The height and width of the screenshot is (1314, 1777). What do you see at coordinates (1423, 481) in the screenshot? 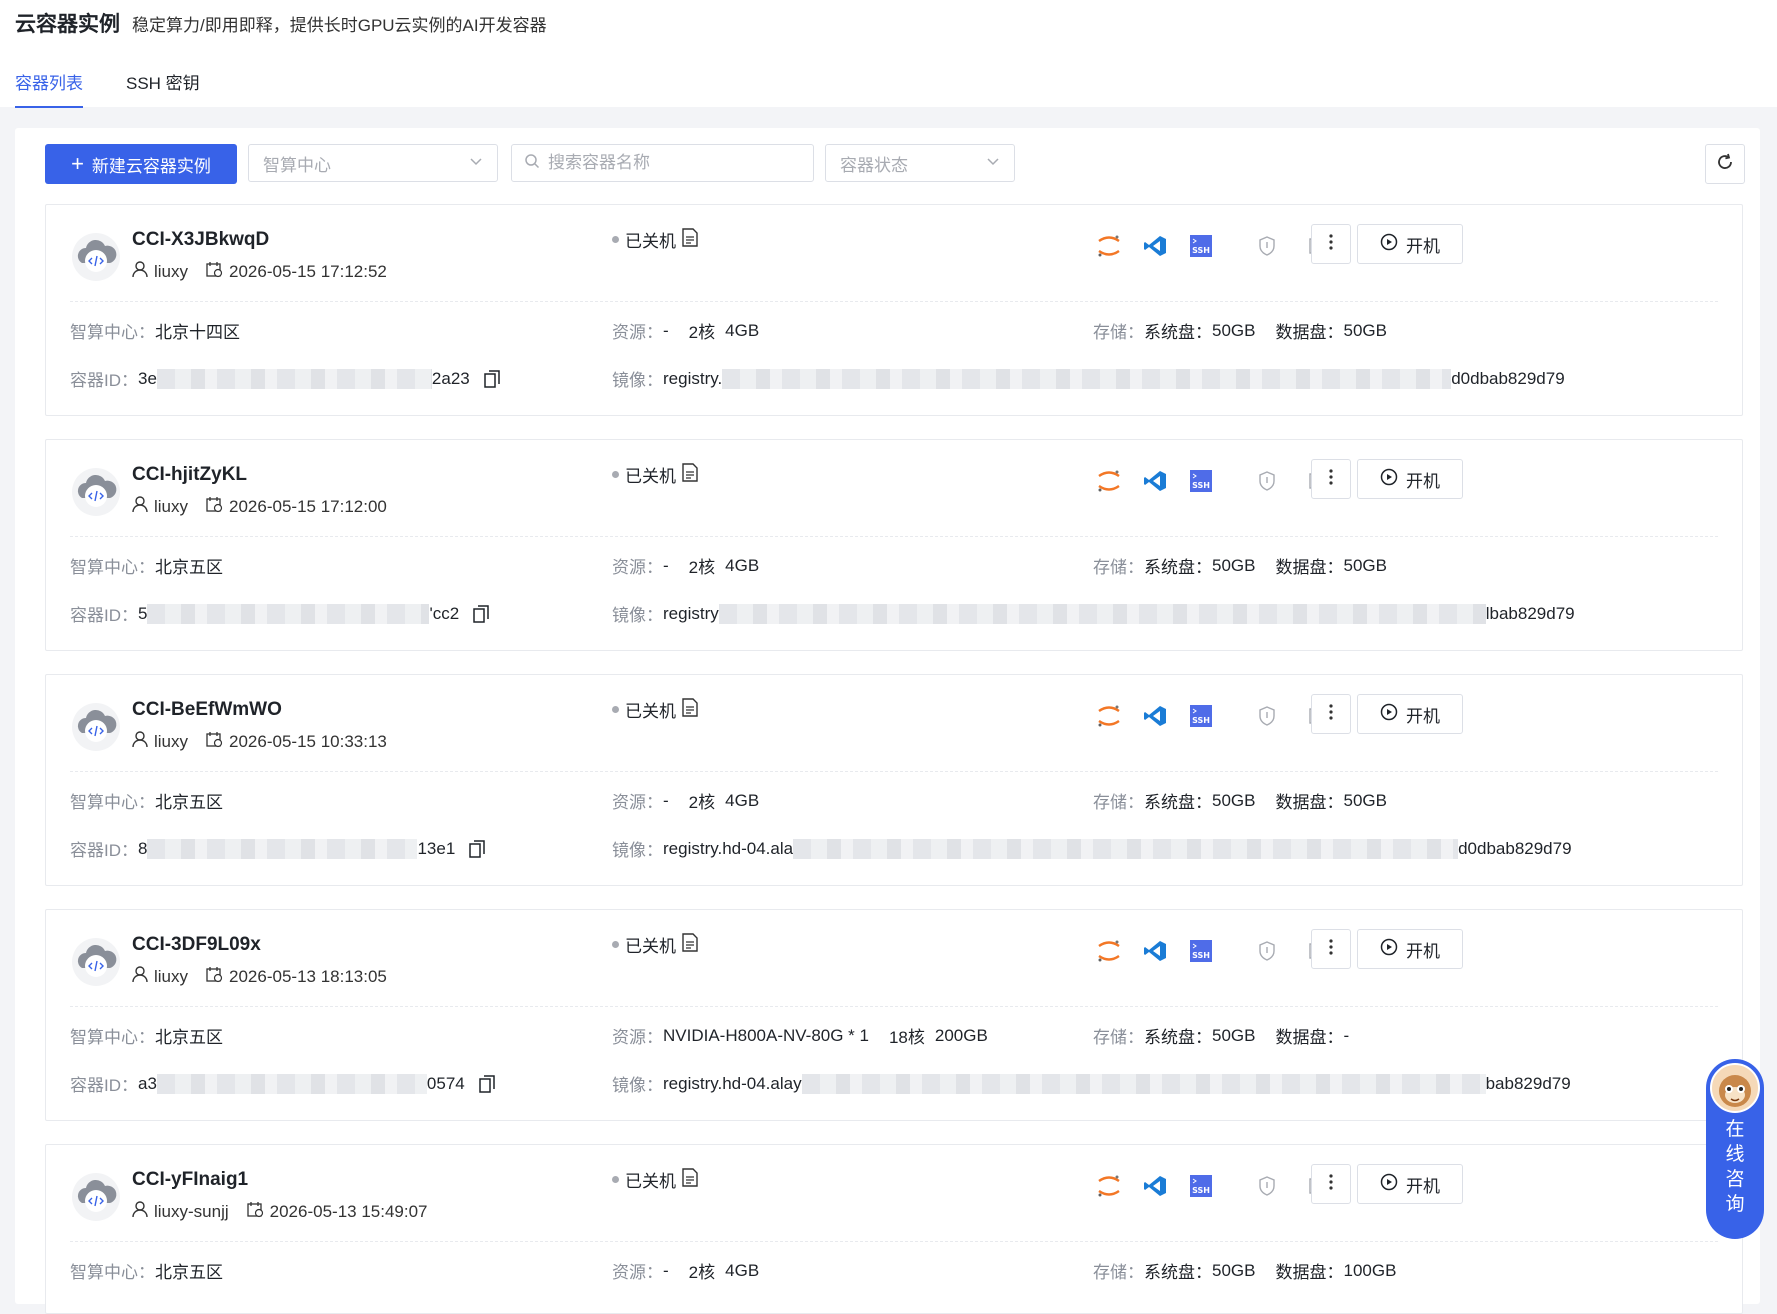
I see `start-label: 开机` at bounding box center [1423, 481].